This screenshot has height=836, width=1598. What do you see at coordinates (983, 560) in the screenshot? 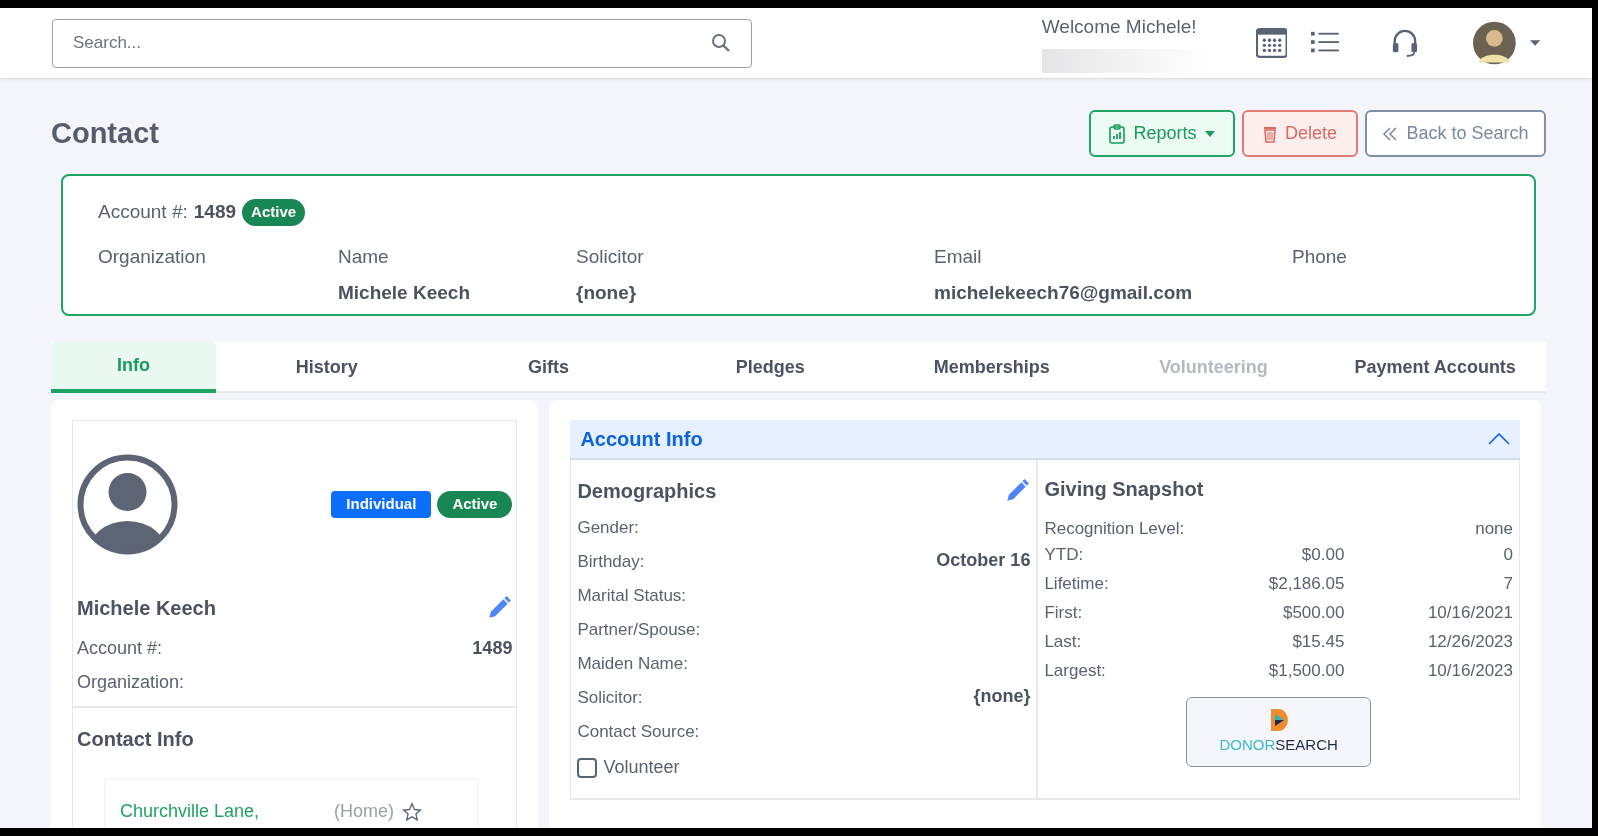
I see `row-value: October 16` at bounding box center [983, 560].